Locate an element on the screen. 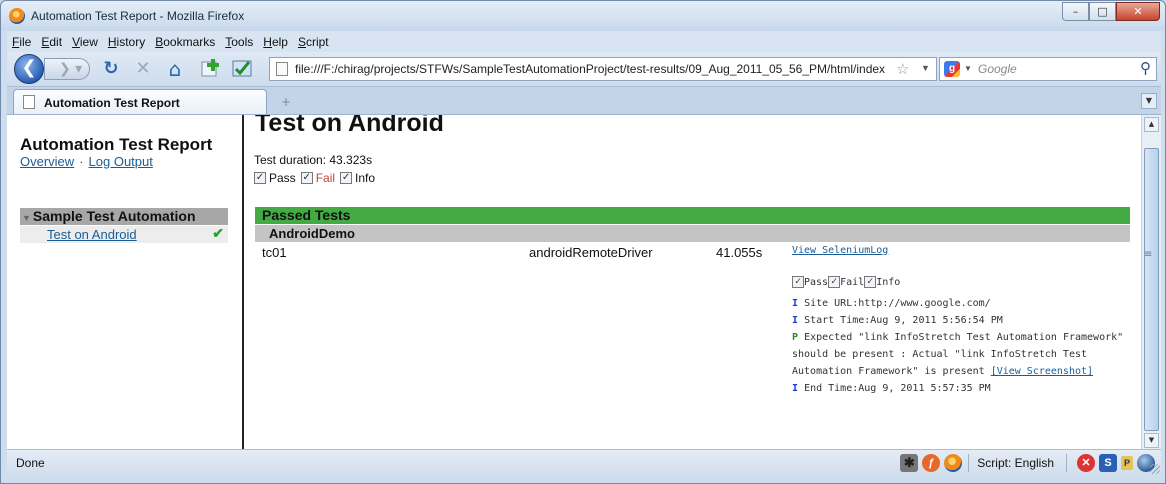  tab-label: Automation Test Report is located at coordinates (112, 103).